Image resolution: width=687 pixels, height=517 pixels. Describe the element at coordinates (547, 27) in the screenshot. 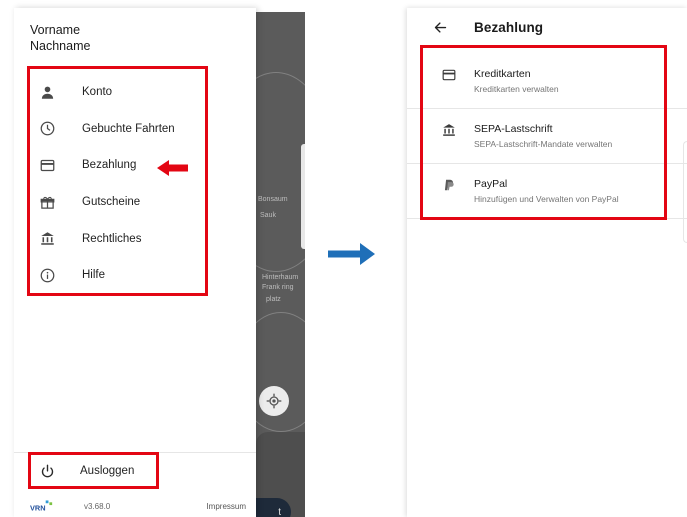

I see `payment-header: Bezahlung` at that location.